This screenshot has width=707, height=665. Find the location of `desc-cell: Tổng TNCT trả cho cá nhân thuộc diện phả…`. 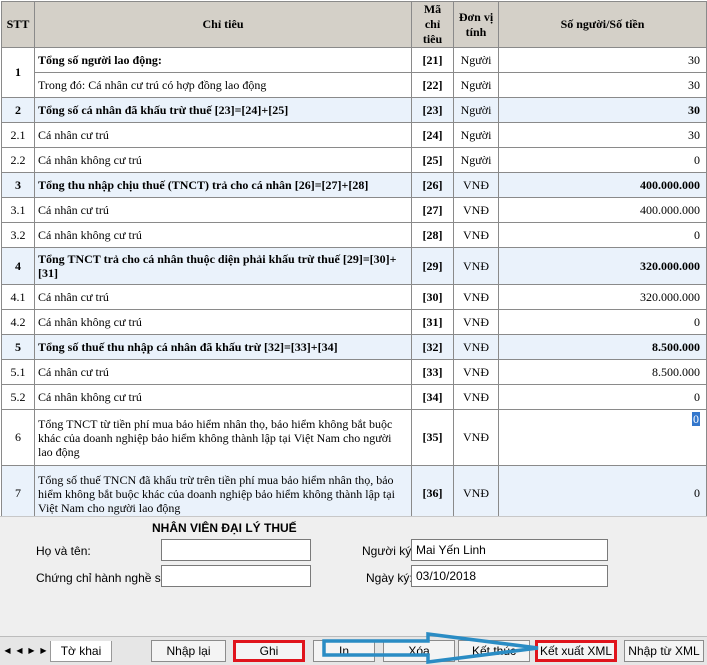

desc-cell: Tổng TNCT trả cho cá nhân thuộc diện phả… is located at coordinates (223, 266).